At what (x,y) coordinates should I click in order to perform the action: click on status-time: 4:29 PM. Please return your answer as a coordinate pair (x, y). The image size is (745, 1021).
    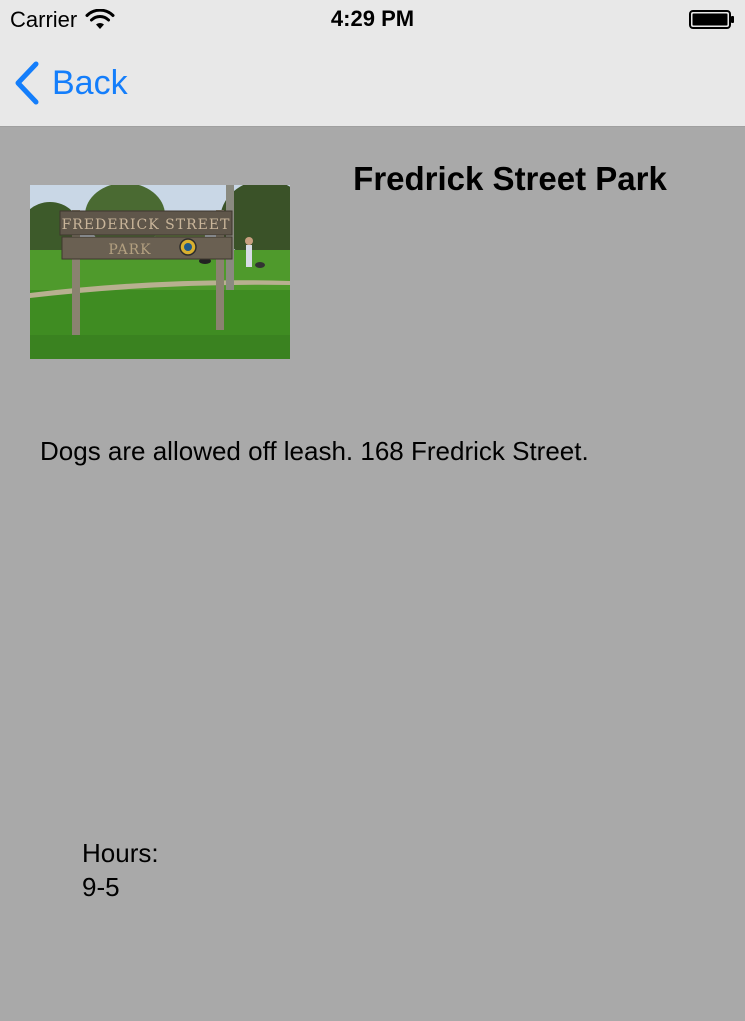
    Looking at the image, I should click on (372, 18).